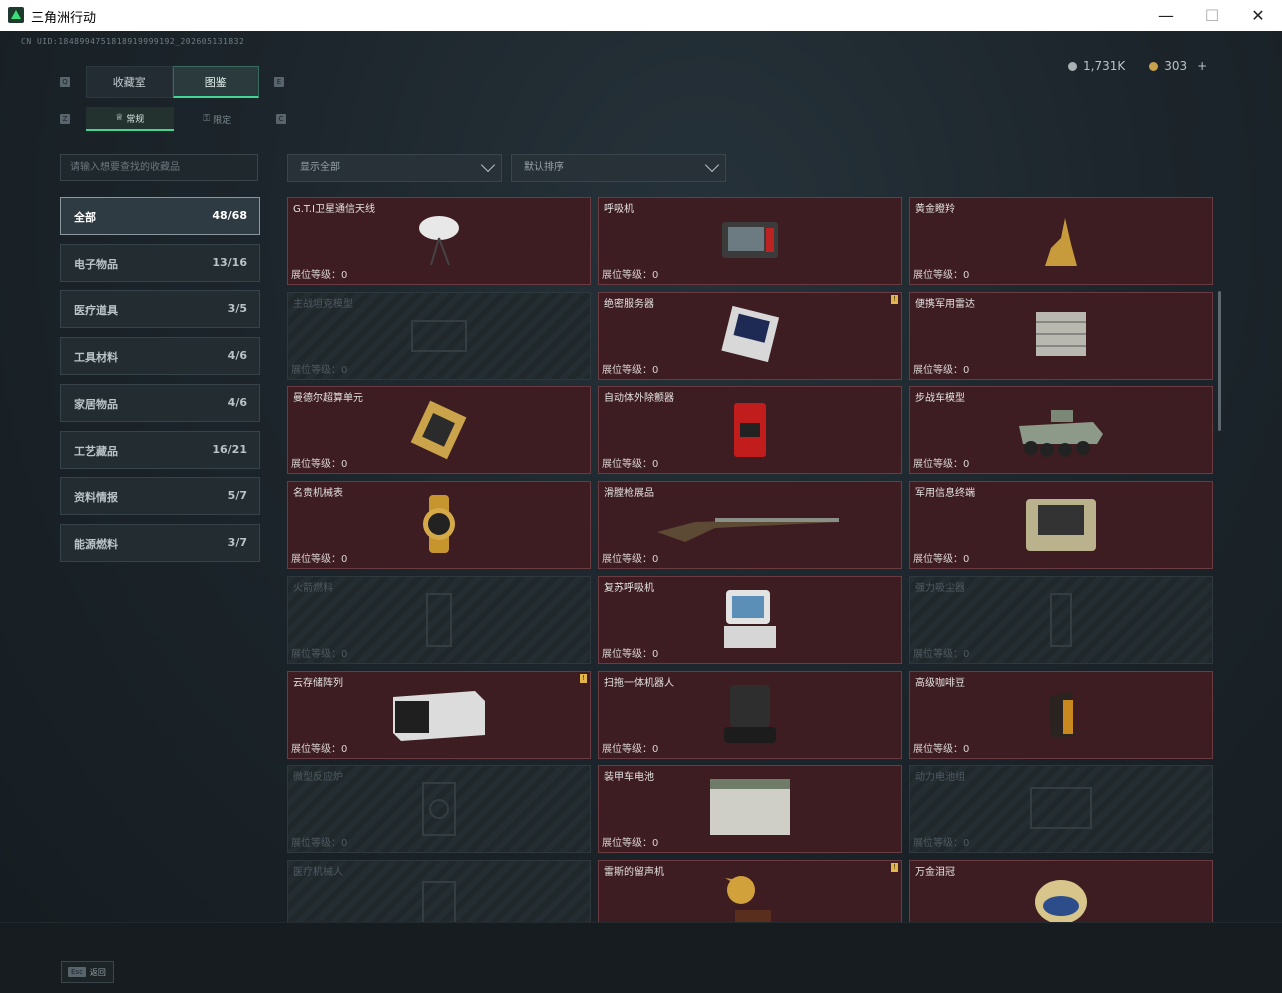 This screenshot has width=1282, height=993. What do you see at coordinates (318, 494) in the screenshot?
I see `item-name: 名贵机械表` at bounding box center [318, 494].